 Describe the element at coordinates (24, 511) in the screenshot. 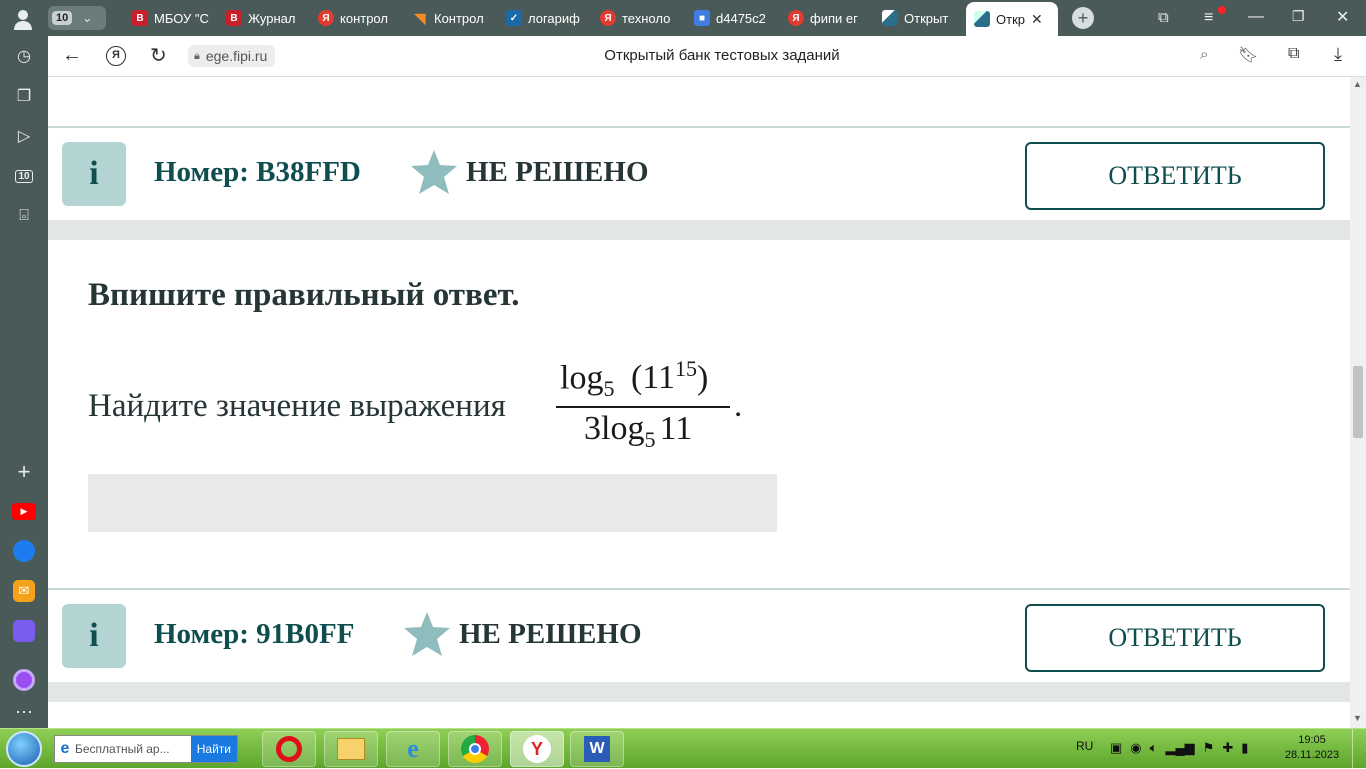

I see `youtube-icon: ▶` at that location.